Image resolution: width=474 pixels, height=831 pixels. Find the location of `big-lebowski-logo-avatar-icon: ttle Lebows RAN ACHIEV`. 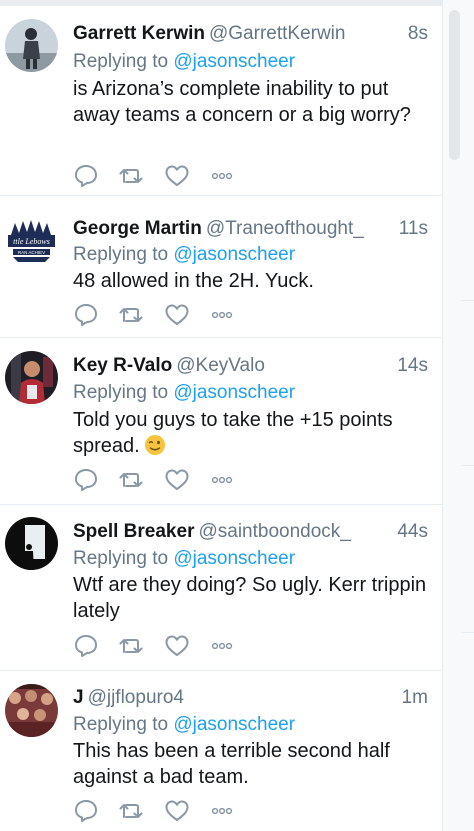

big-lebowski-logo-avatar-icon: ttle Lebows RAN ACHIEV is located at coordinates (31, 241).